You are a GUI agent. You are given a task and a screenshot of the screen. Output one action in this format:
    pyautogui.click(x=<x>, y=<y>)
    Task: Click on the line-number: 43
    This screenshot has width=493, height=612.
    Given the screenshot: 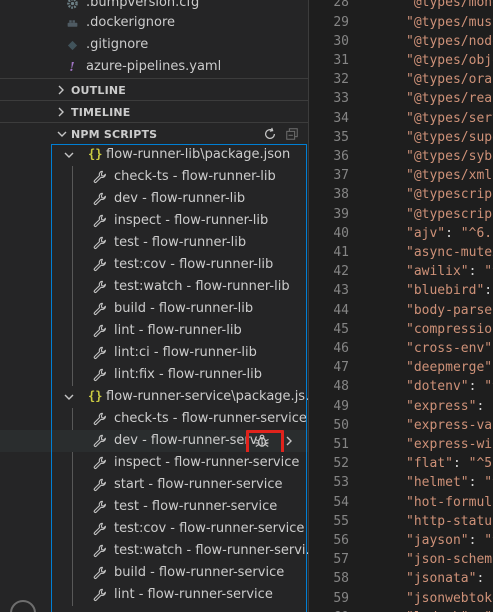 What is the action you would take?
    pyautogui.click(x=341, y=291)
    